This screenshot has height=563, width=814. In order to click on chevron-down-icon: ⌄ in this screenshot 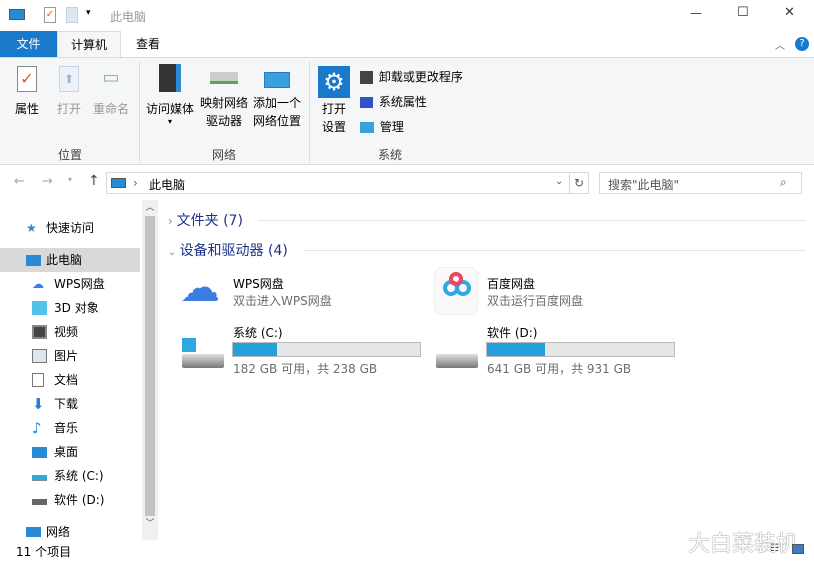, I will do `click(174, 252)`.